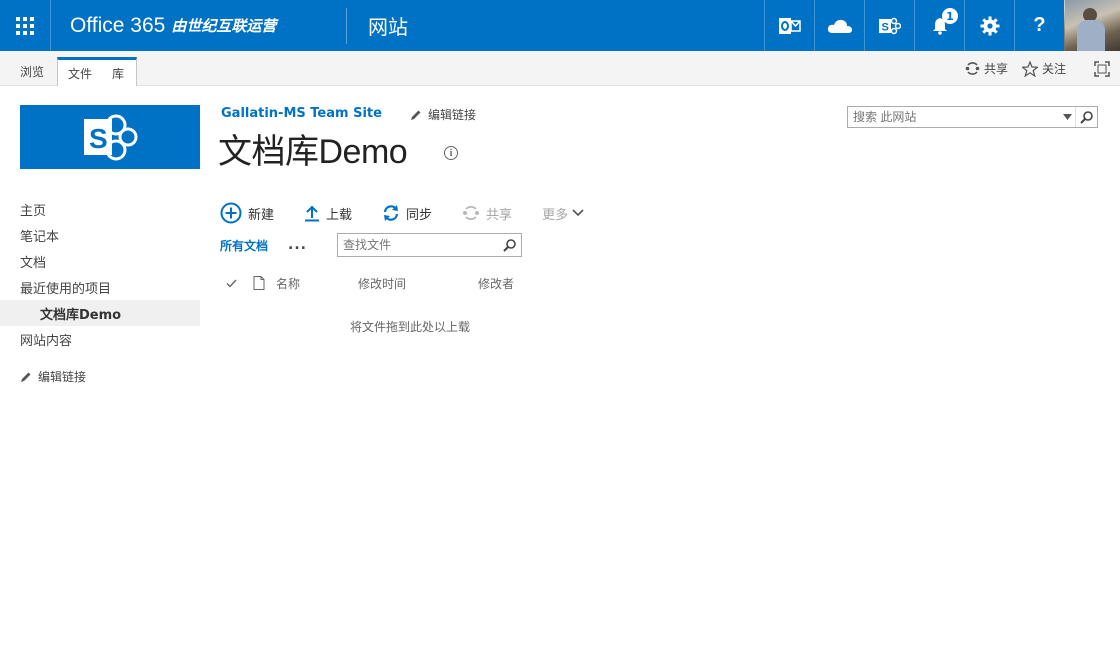 The image size is (1120, 659). I want to click on more-button: 更多, so click(563, 213).